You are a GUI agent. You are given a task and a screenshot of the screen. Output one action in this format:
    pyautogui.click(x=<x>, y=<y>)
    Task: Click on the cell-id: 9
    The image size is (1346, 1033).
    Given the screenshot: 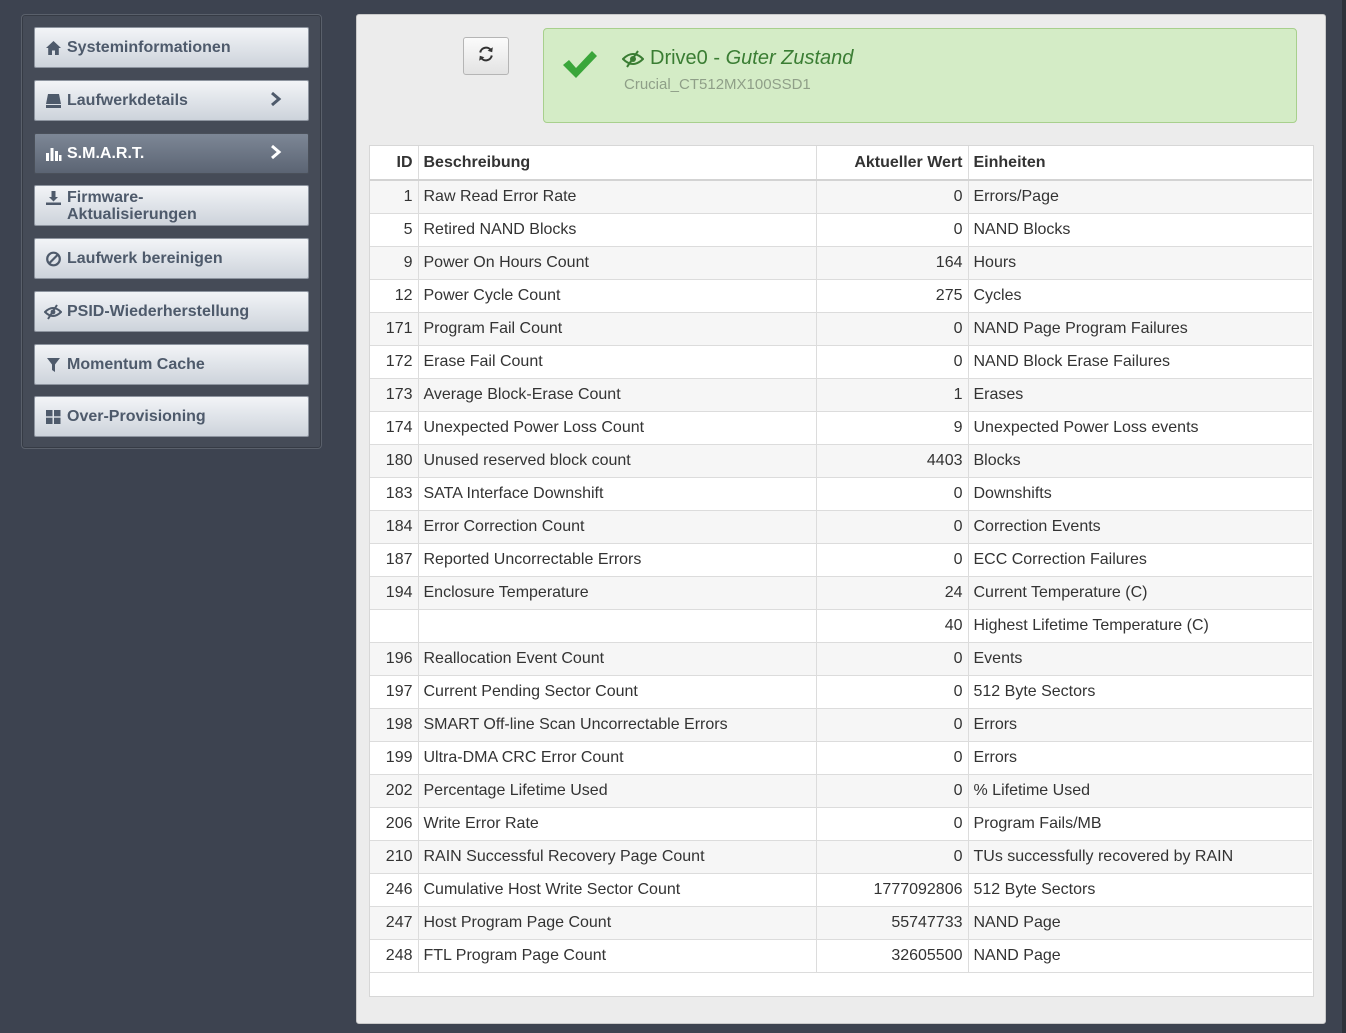 What is the action you would take?
    pyautogui.click(x=394, y=263)
    